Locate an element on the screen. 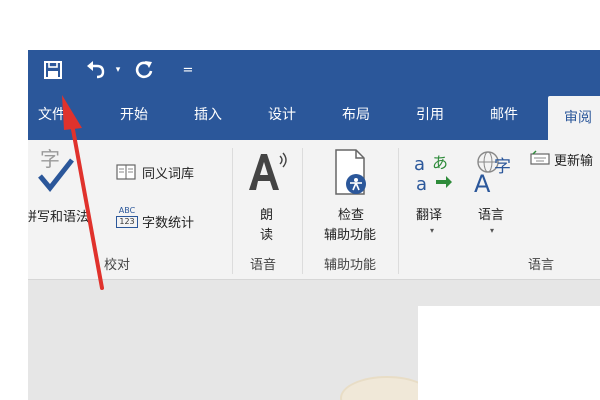 The height and width of the screenshot is (400, 600). word-count-icon-nums: 123 is located at coordinates (127, 222).